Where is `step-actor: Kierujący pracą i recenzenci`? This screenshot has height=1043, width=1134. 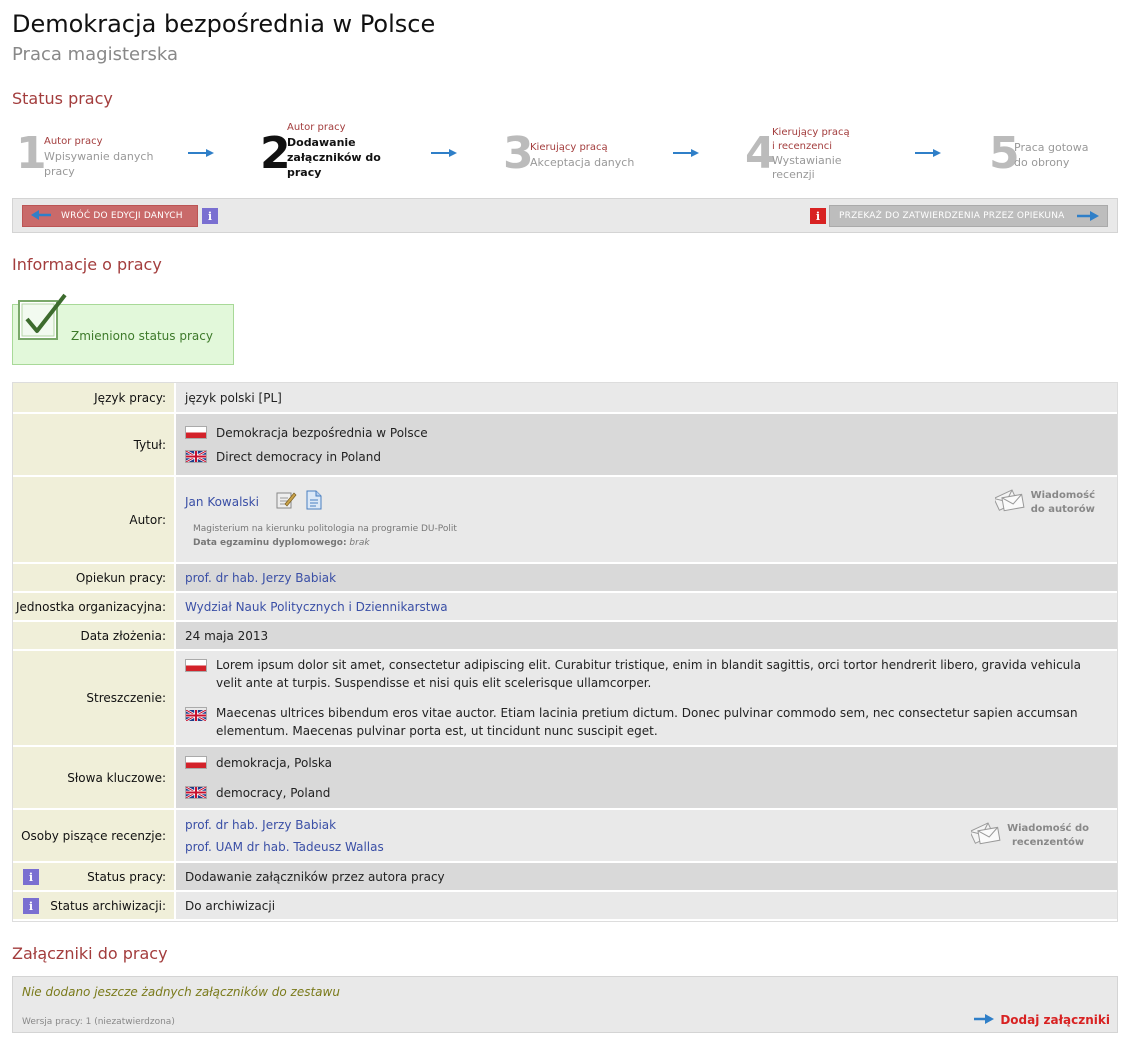
step-actor: Kierujący pracą i recenzenci is located at coordinates (811, 139).